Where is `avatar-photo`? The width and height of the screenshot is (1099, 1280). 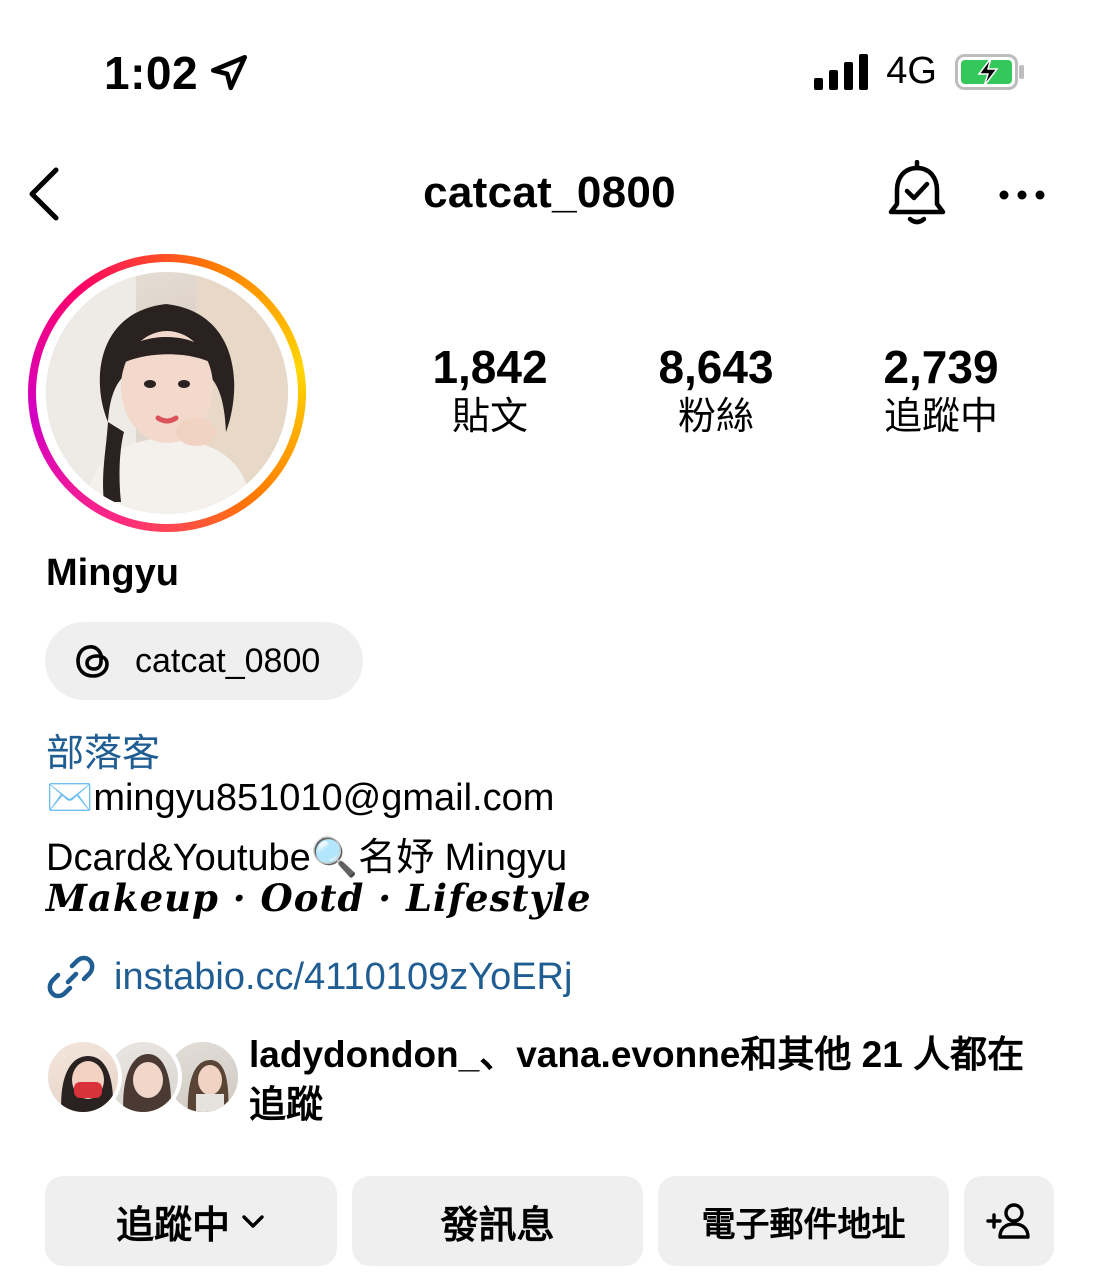
avatar-photo is located at coordinates (167, 393).